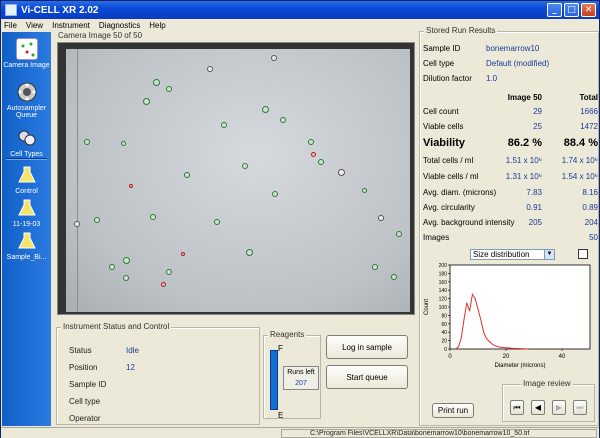 The width and height of the screenshot is (600, 438). What do you see at coordinates (517, 407) in the screenshot?
I see `first-image-button: ⏮` at bounding box center [517, 407].